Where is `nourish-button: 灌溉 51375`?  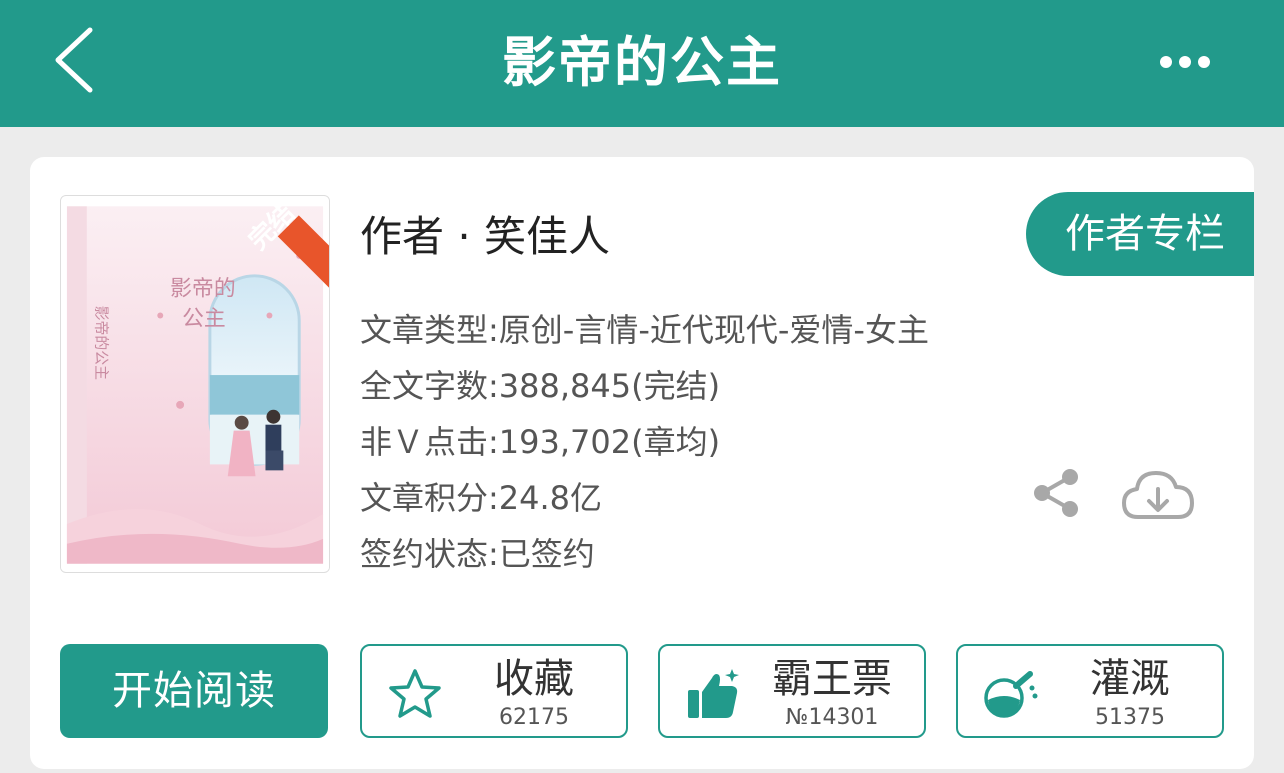
nourish-button: 灌溉 51375 is located at coordinates (1090, 691).